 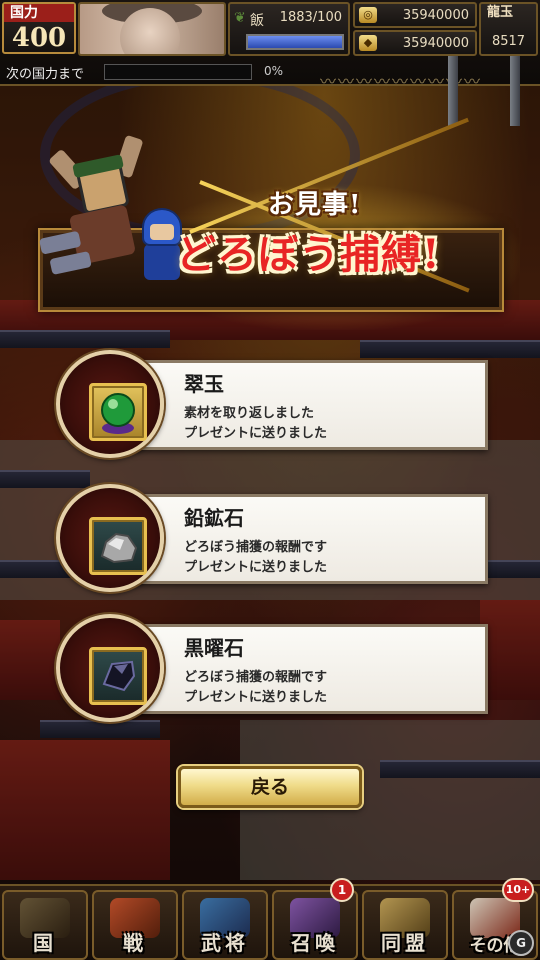 What do you see at coordinates (342, 890) in the screenshot?
I see `notification-badge: 1` at bounding box center [342, 890].